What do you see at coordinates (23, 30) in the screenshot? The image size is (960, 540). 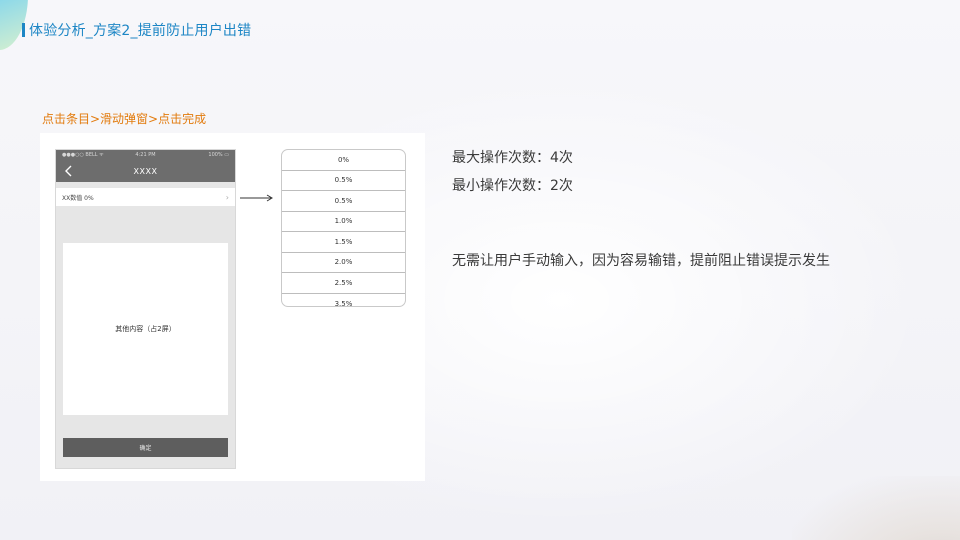 I see `title-accent-bar` at bounding box center [23, 30].